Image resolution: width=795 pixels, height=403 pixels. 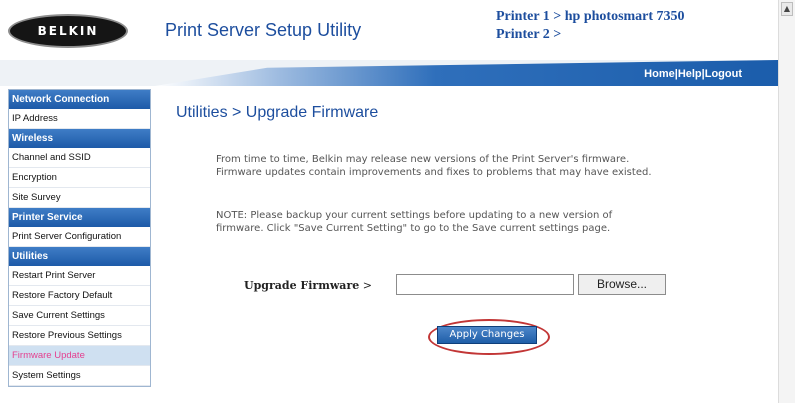 I want to click on vertical-scrollbar: ▲, so click(x=786, y=201).